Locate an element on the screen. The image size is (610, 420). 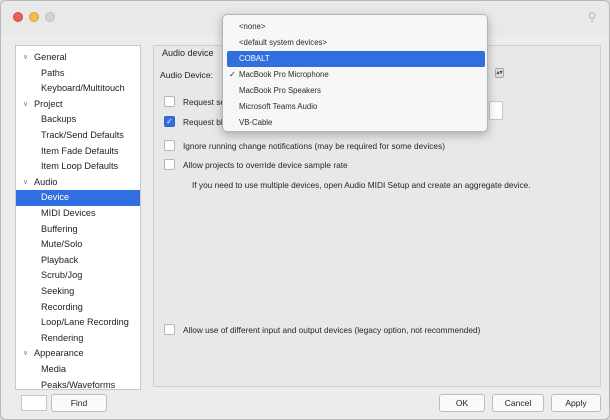
sidebar-item-mute-solo: Mute/Solo is located at coordinates (78, 245).